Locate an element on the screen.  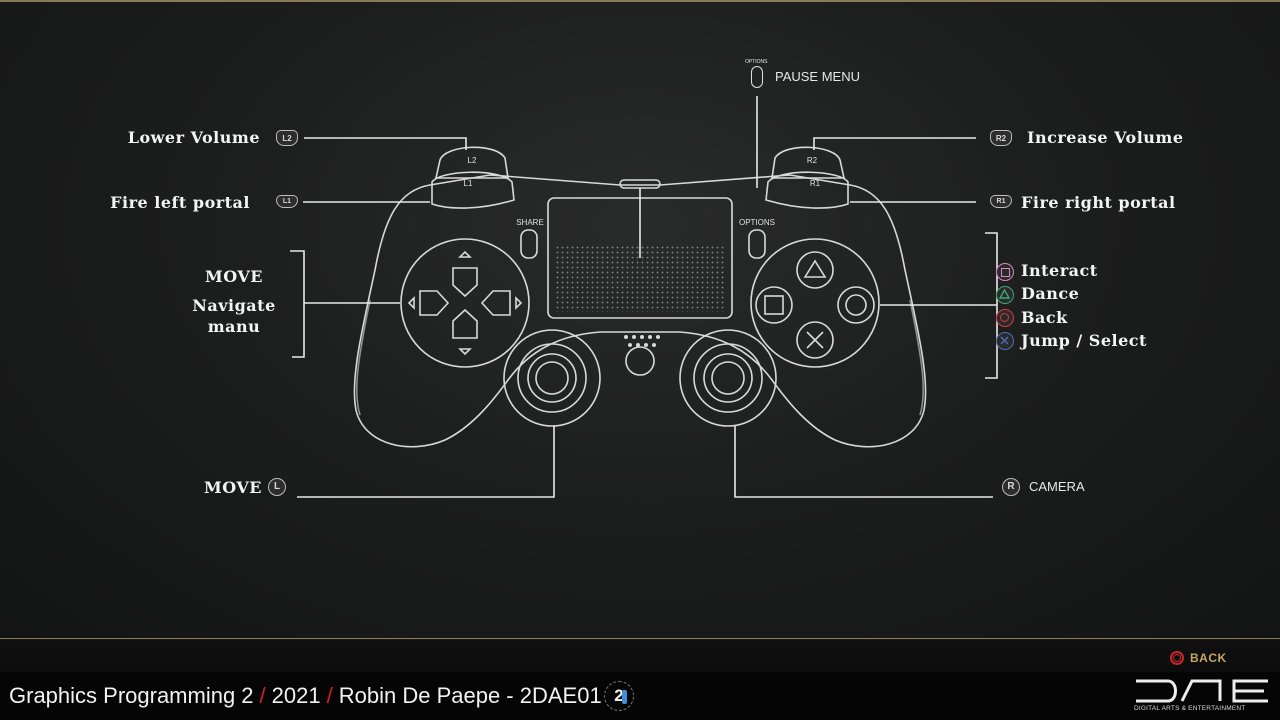
dpad-bracket is located at coordinates (297, 304).